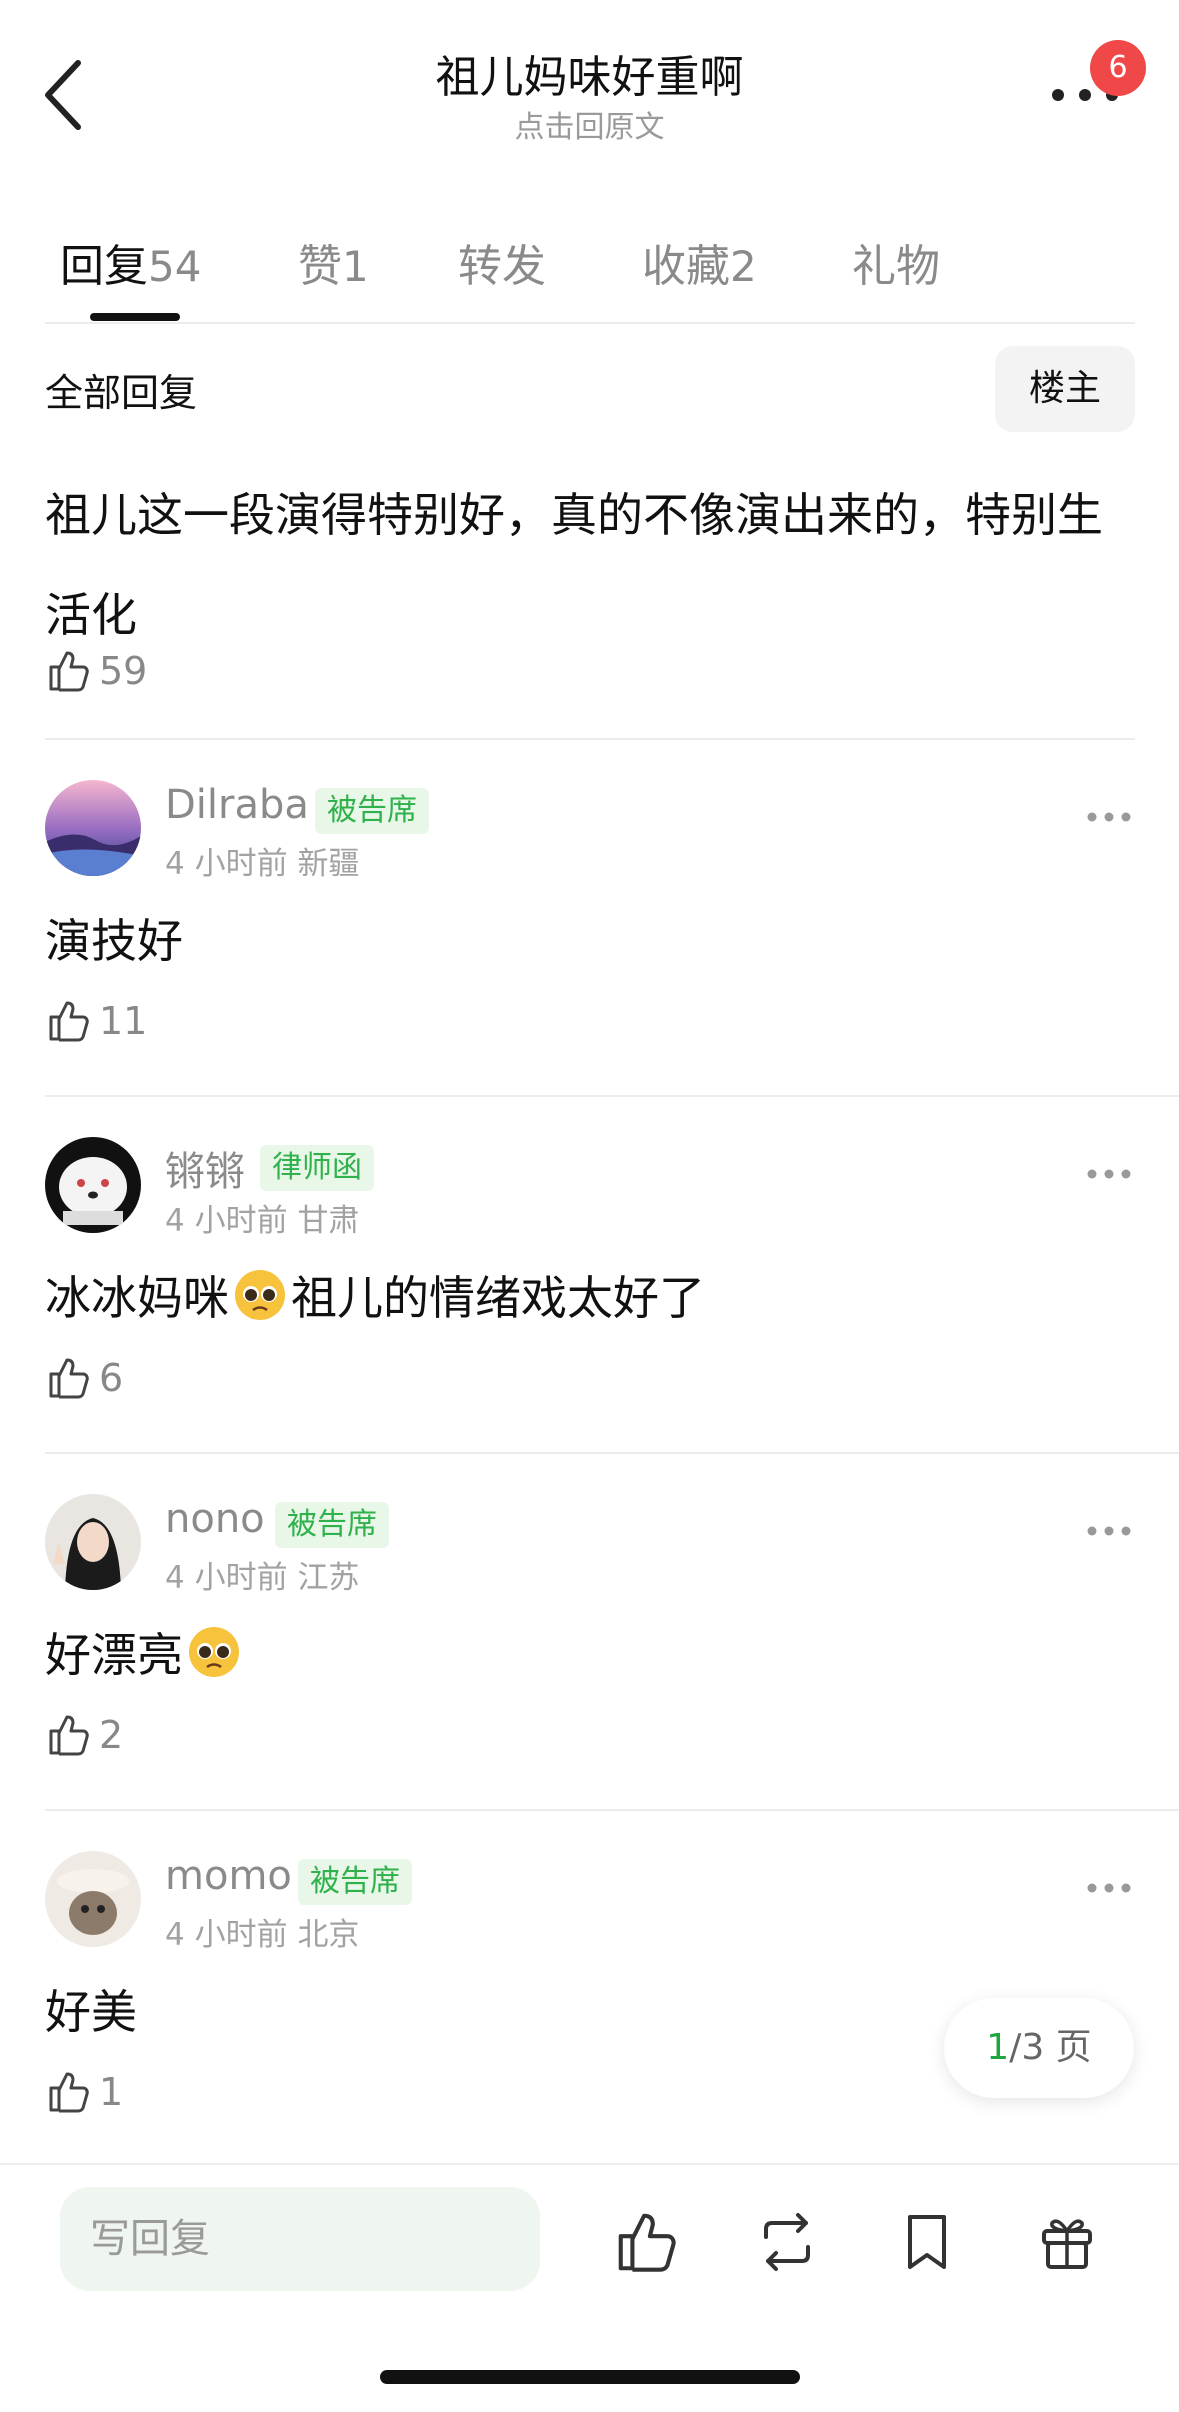 This screenshot has width=1179, height=2412. What do you see at coordinates (1067, 2242) in the screenshot?
I see `gift-icon` at bounding box center [1067, 2242].